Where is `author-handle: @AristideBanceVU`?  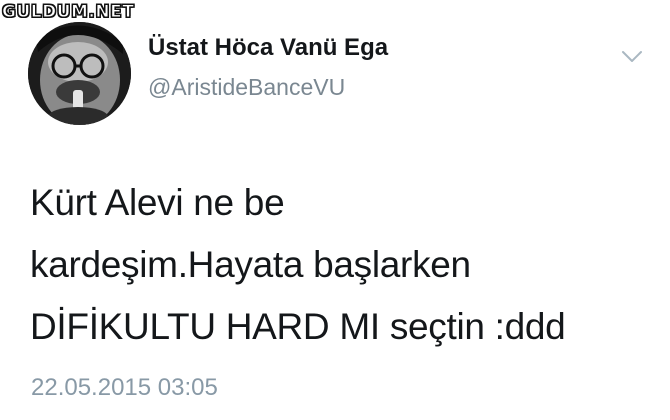
author-handle: @AristideBanceVU is located at coordinates (246, 87).